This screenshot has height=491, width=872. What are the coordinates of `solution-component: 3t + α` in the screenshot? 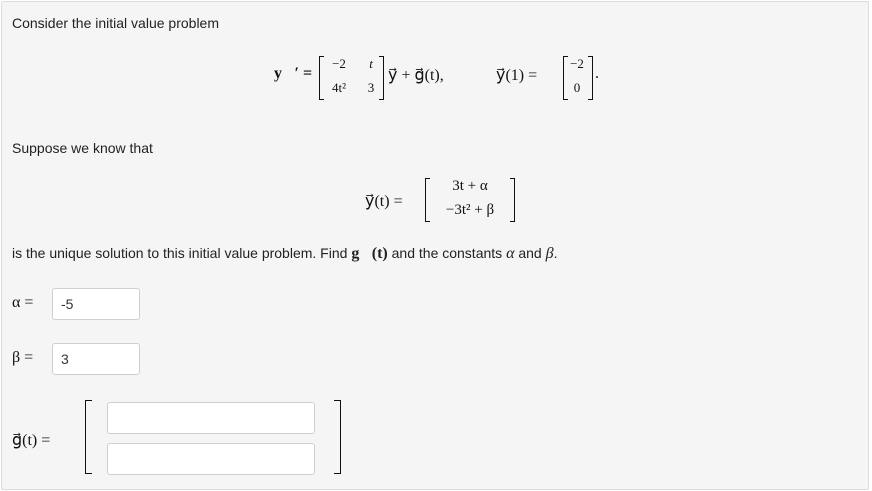 It's located at (470, 186).